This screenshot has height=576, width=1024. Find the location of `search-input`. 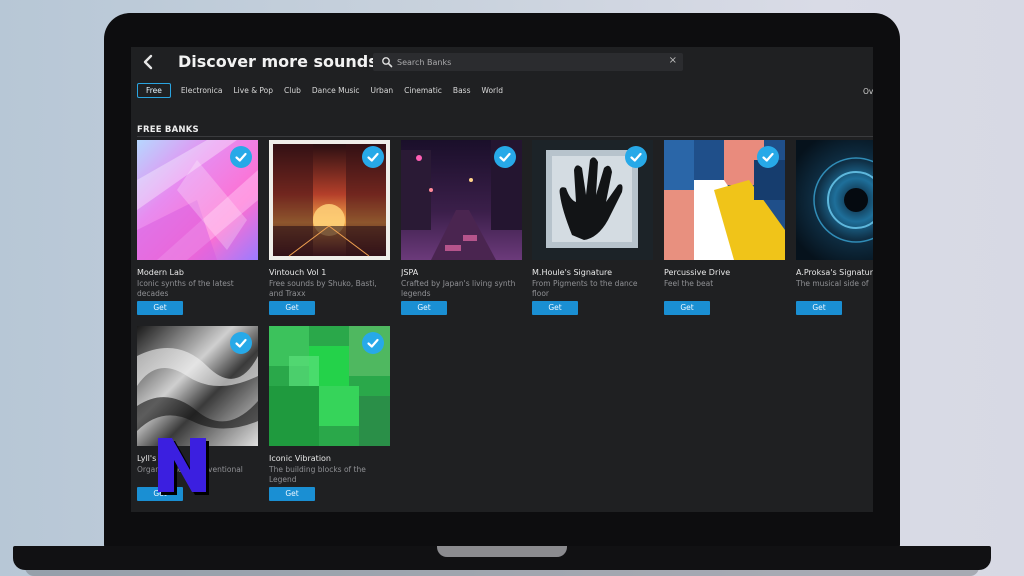

search-input is located at coordinates (528, 62).